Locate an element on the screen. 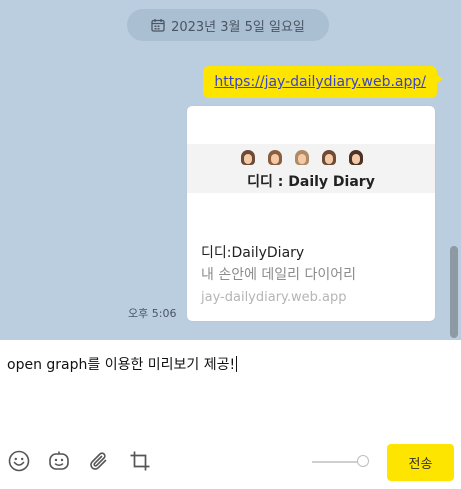  message-input: open graph를 이용한 미리보기 제공! is located at coordinates (227, 384).